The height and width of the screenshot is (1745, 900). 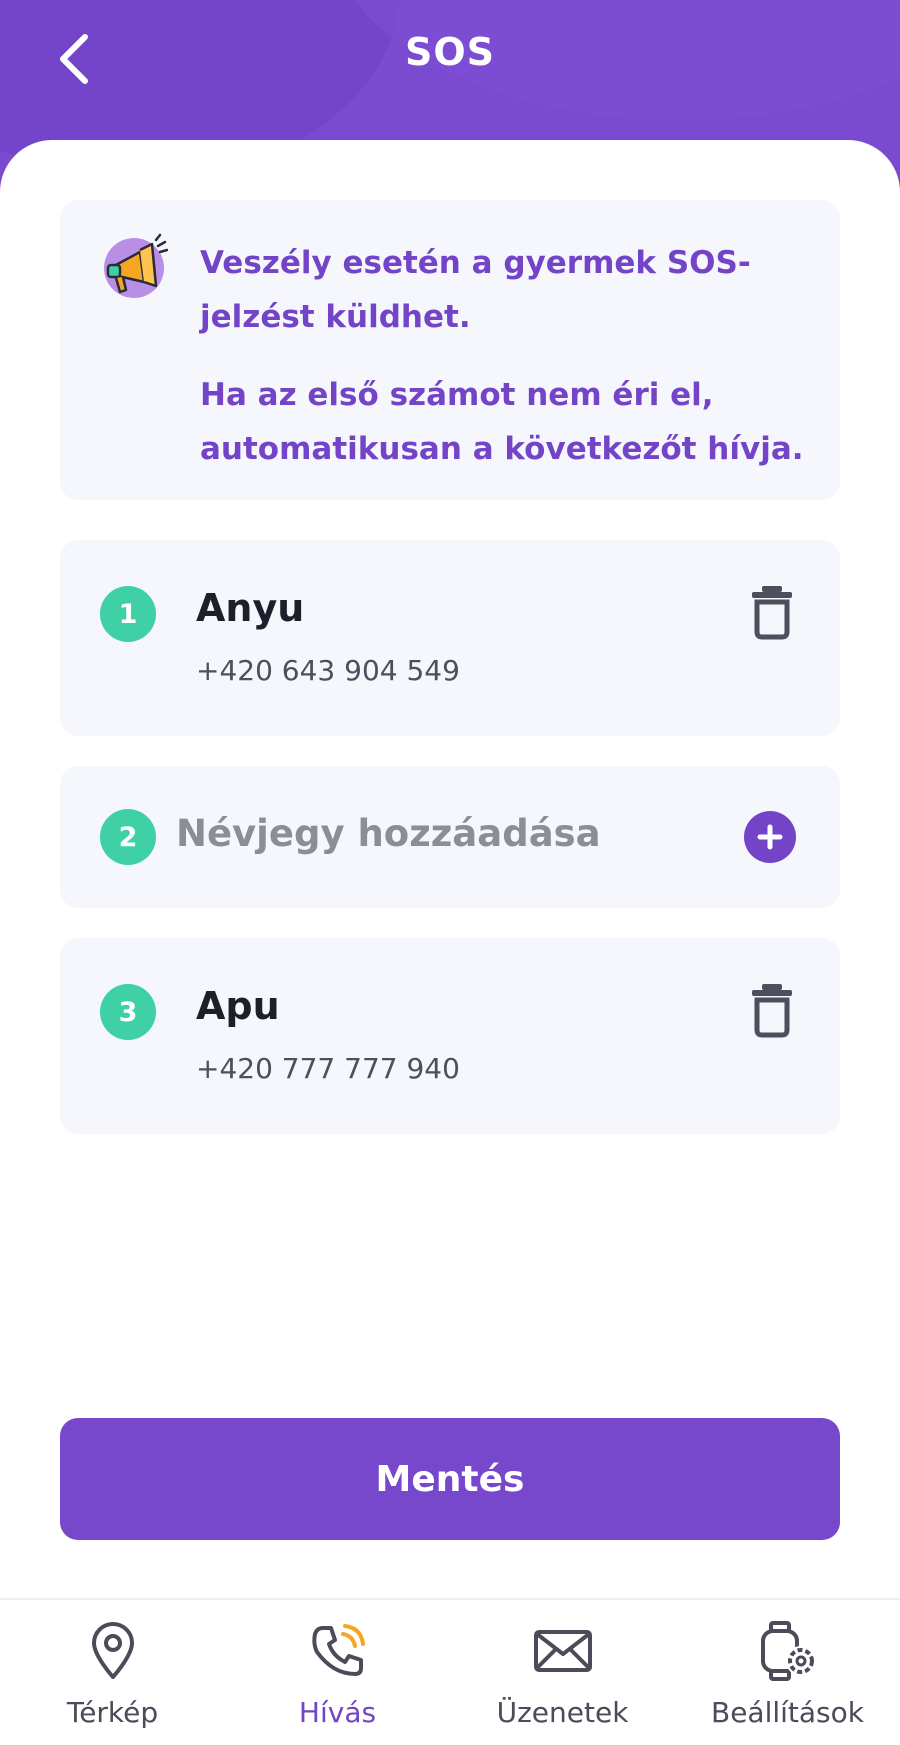 I want to click on nav-label: Beállítások, so click(x=787, y=1712).